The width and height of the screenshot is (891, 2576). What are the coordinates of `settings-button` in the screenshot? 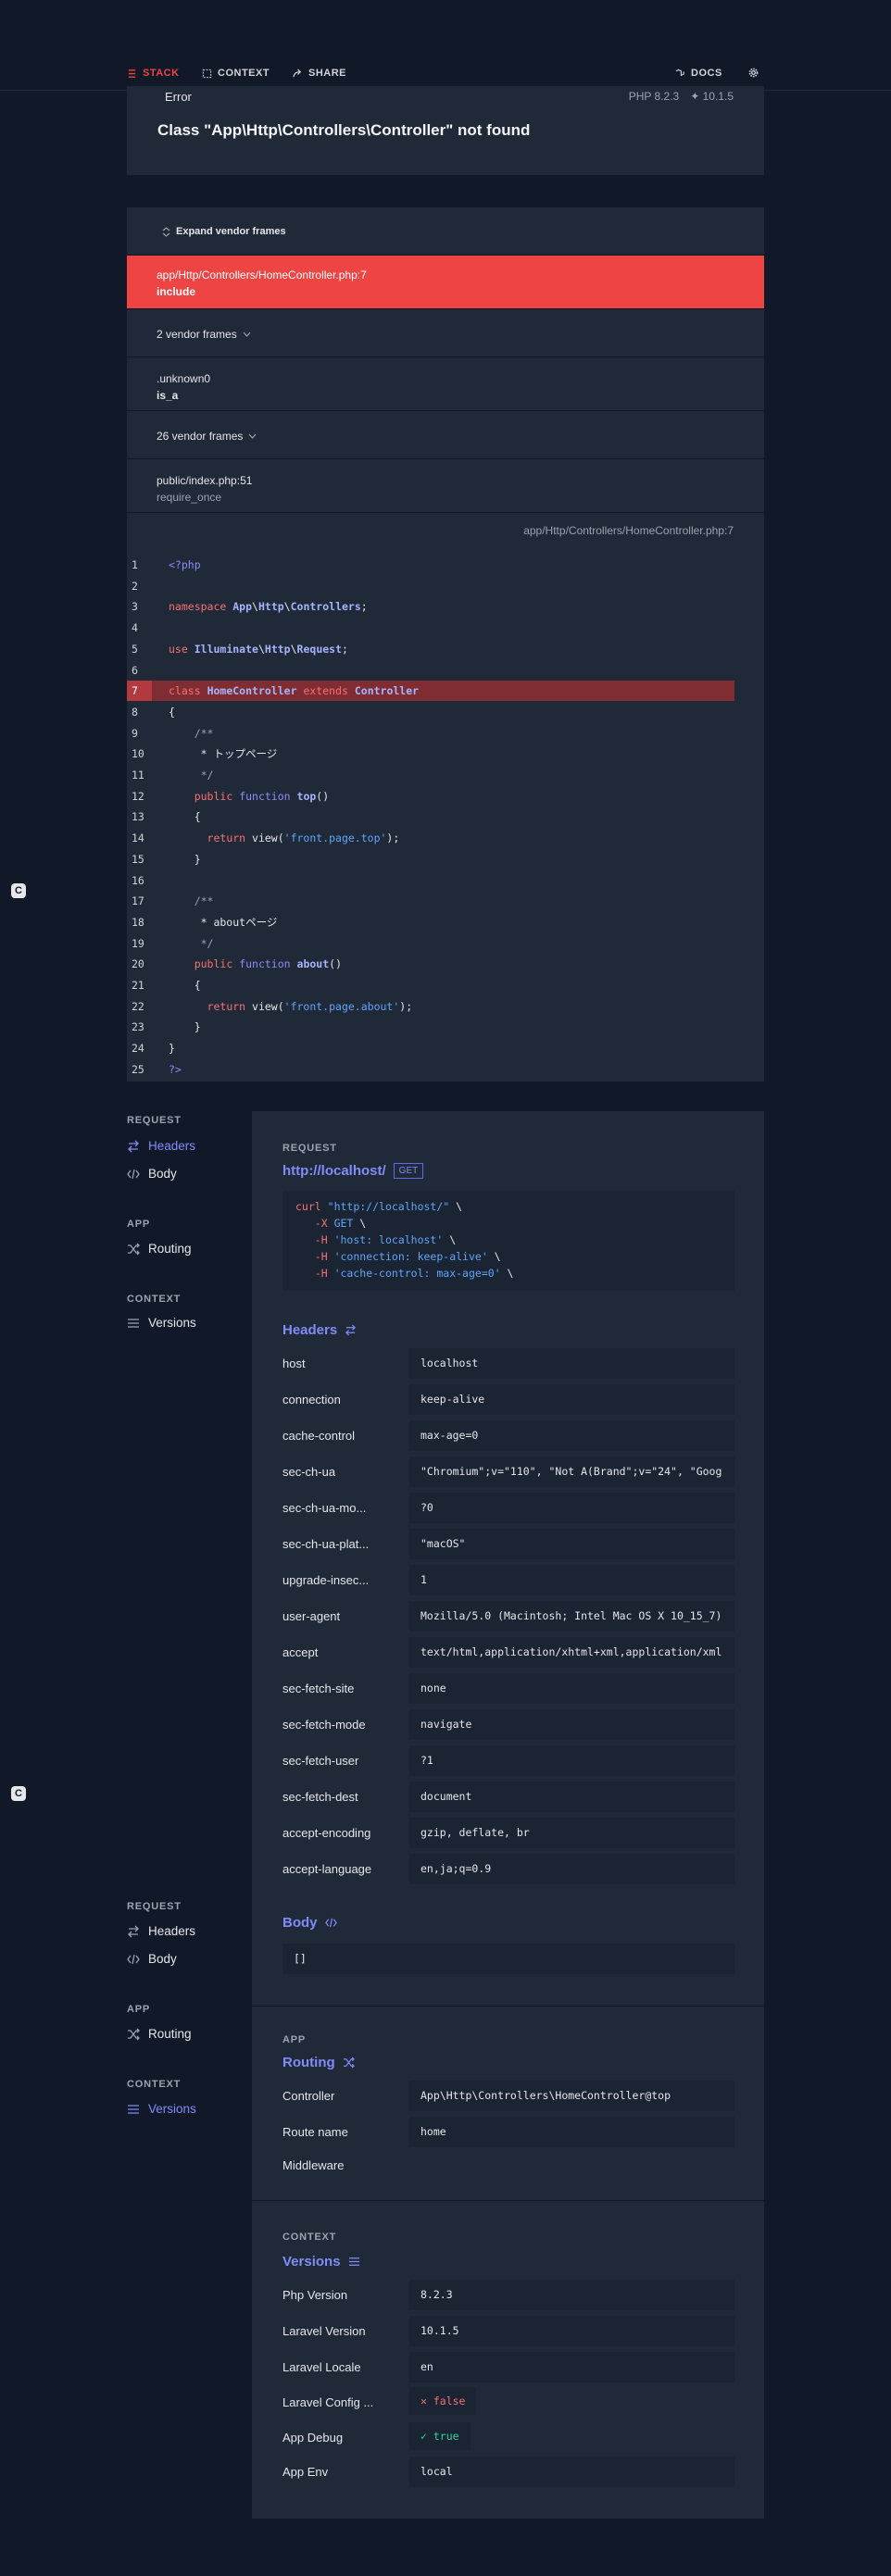 It's located at (753, 73).